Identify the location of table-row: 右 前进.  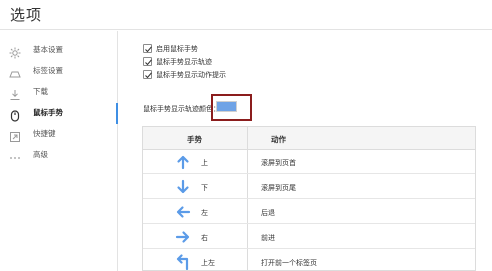
(309, 237).